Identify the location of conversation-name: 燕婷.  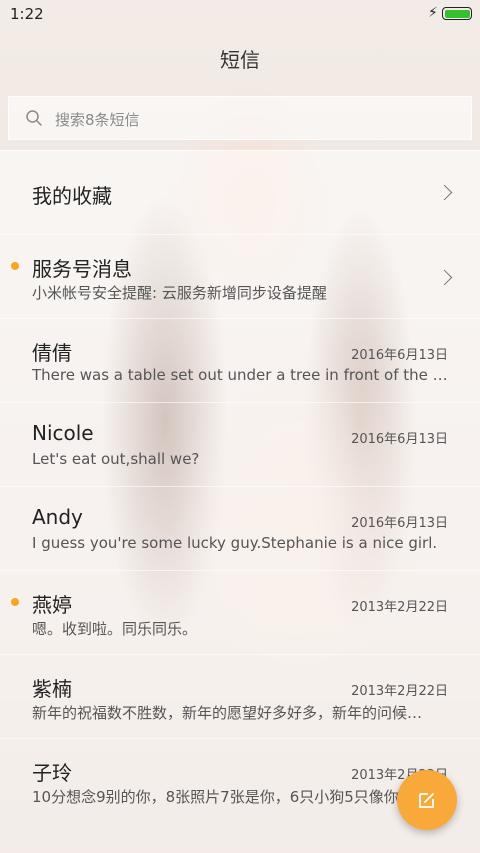
(52, 605).